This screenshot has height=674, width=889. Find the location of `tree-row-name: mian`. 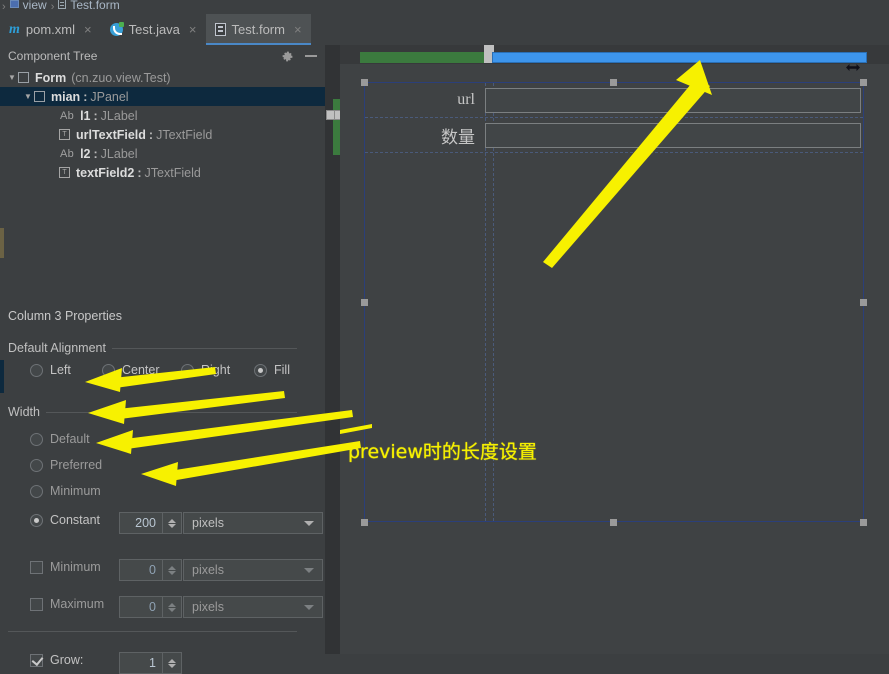

tree-row-name: mian is located at coordinates (66, 96).